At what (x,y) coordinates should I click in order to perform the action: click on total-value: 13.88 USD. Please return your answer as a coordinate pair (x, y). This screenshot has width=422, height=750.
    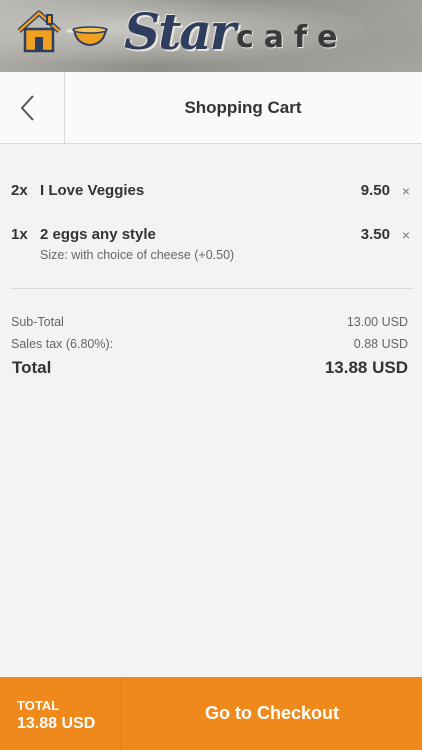
    Looking at the image, I should click on (366, 367).